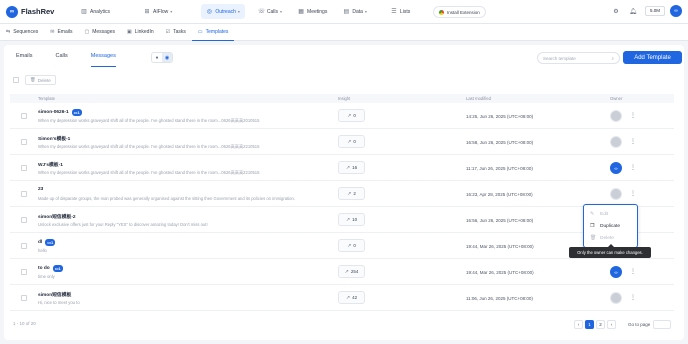  I want to click on add-template-button: Add Template, so click(652, 57).